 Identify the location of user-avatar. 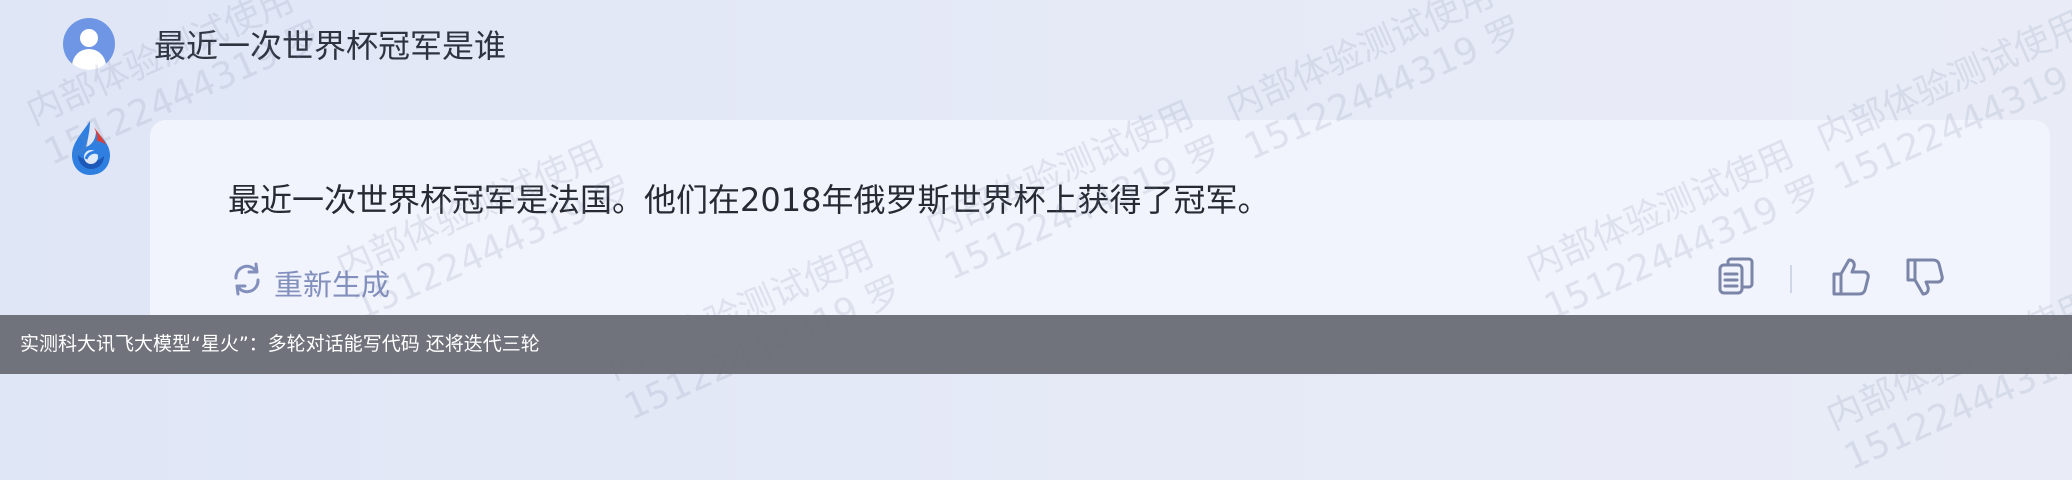
(89, 44).